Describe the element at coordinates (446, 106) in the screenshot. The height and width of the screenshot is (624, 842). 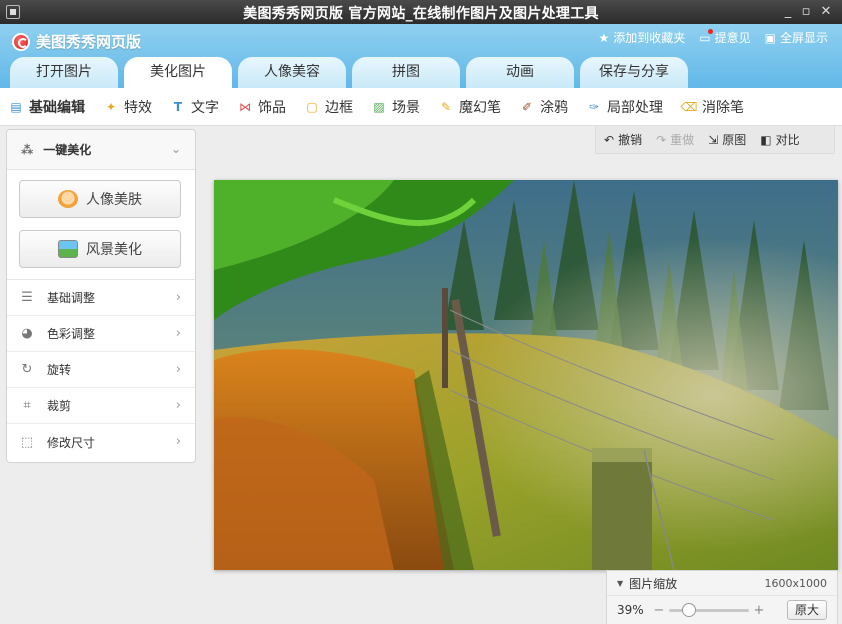
I see `magic-pen-icon: ✎` at that location.